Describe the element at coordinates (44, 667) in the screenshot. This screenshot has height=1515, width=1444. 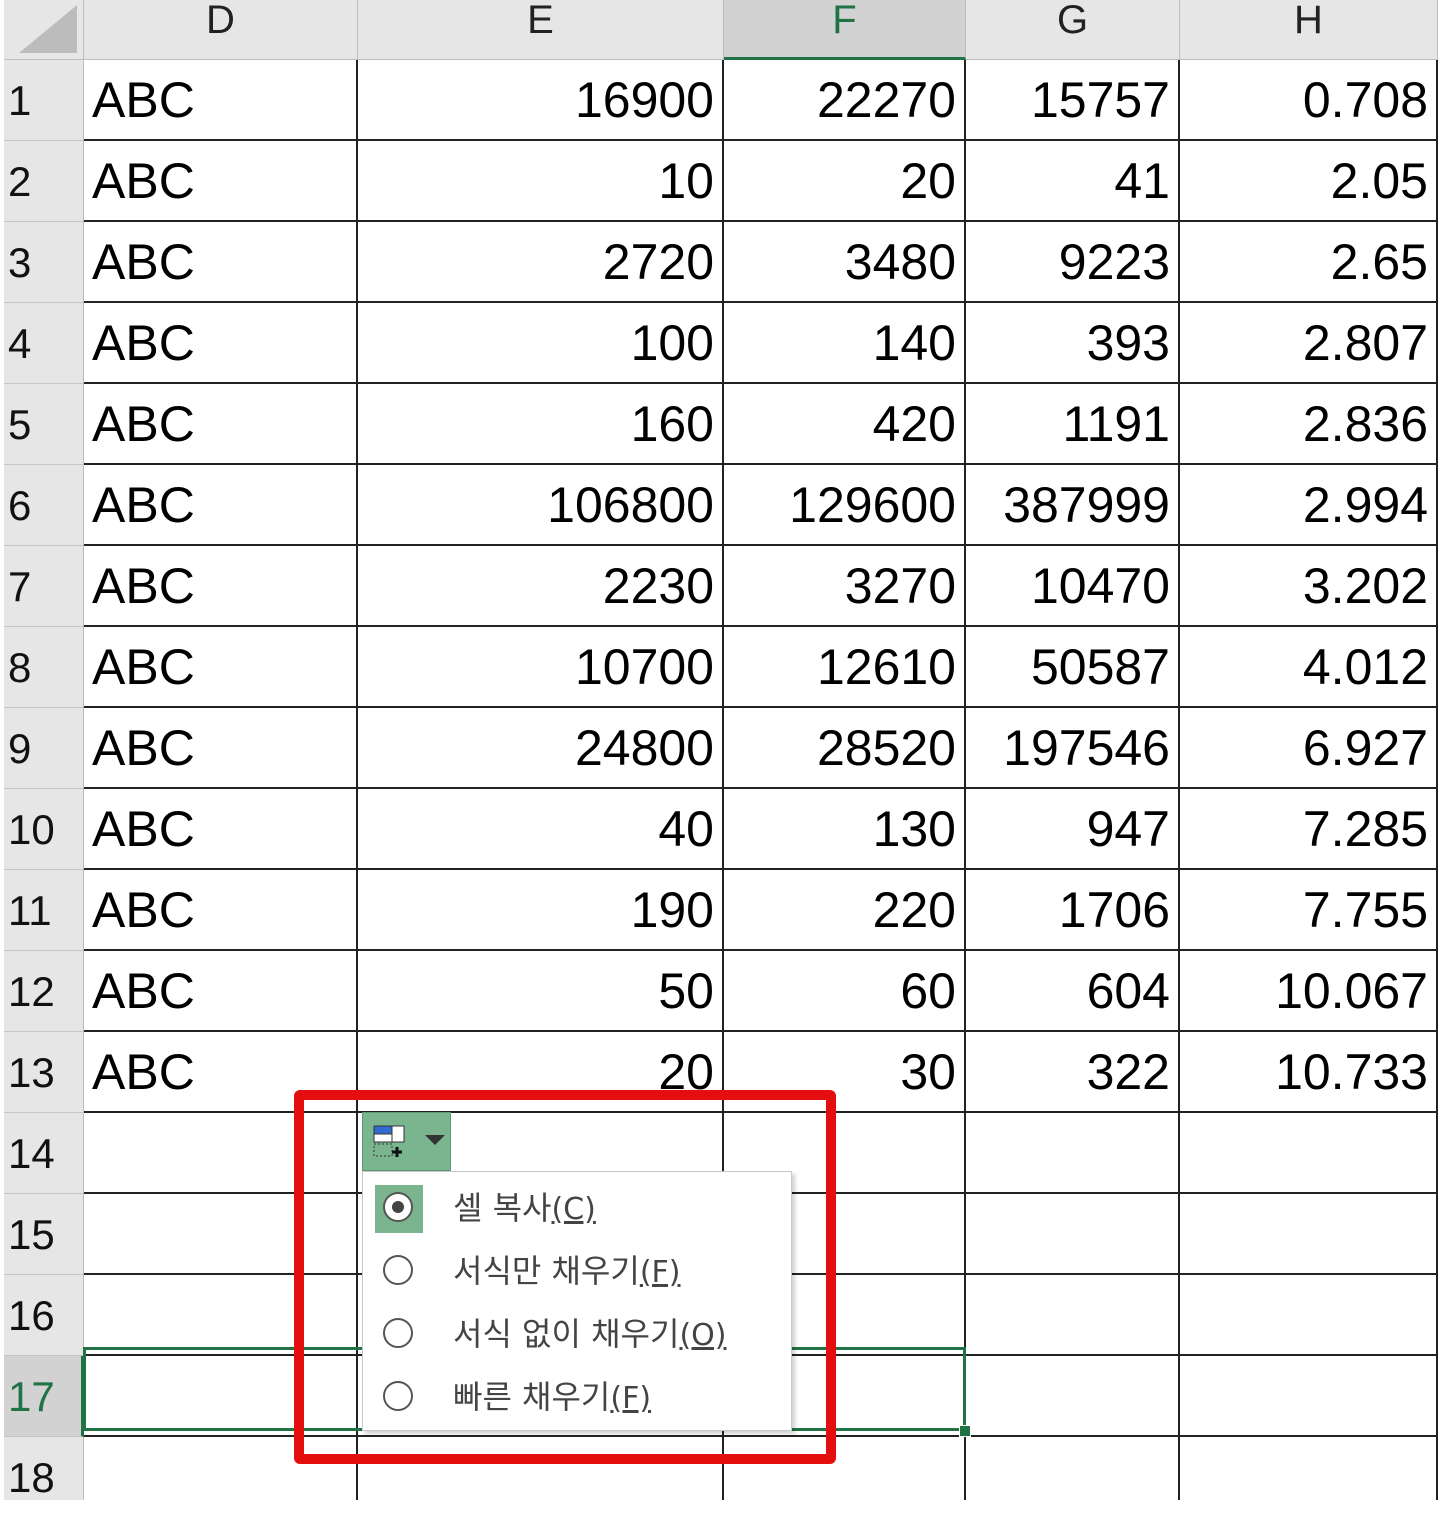
I see `row-header-8: 8` at that location.